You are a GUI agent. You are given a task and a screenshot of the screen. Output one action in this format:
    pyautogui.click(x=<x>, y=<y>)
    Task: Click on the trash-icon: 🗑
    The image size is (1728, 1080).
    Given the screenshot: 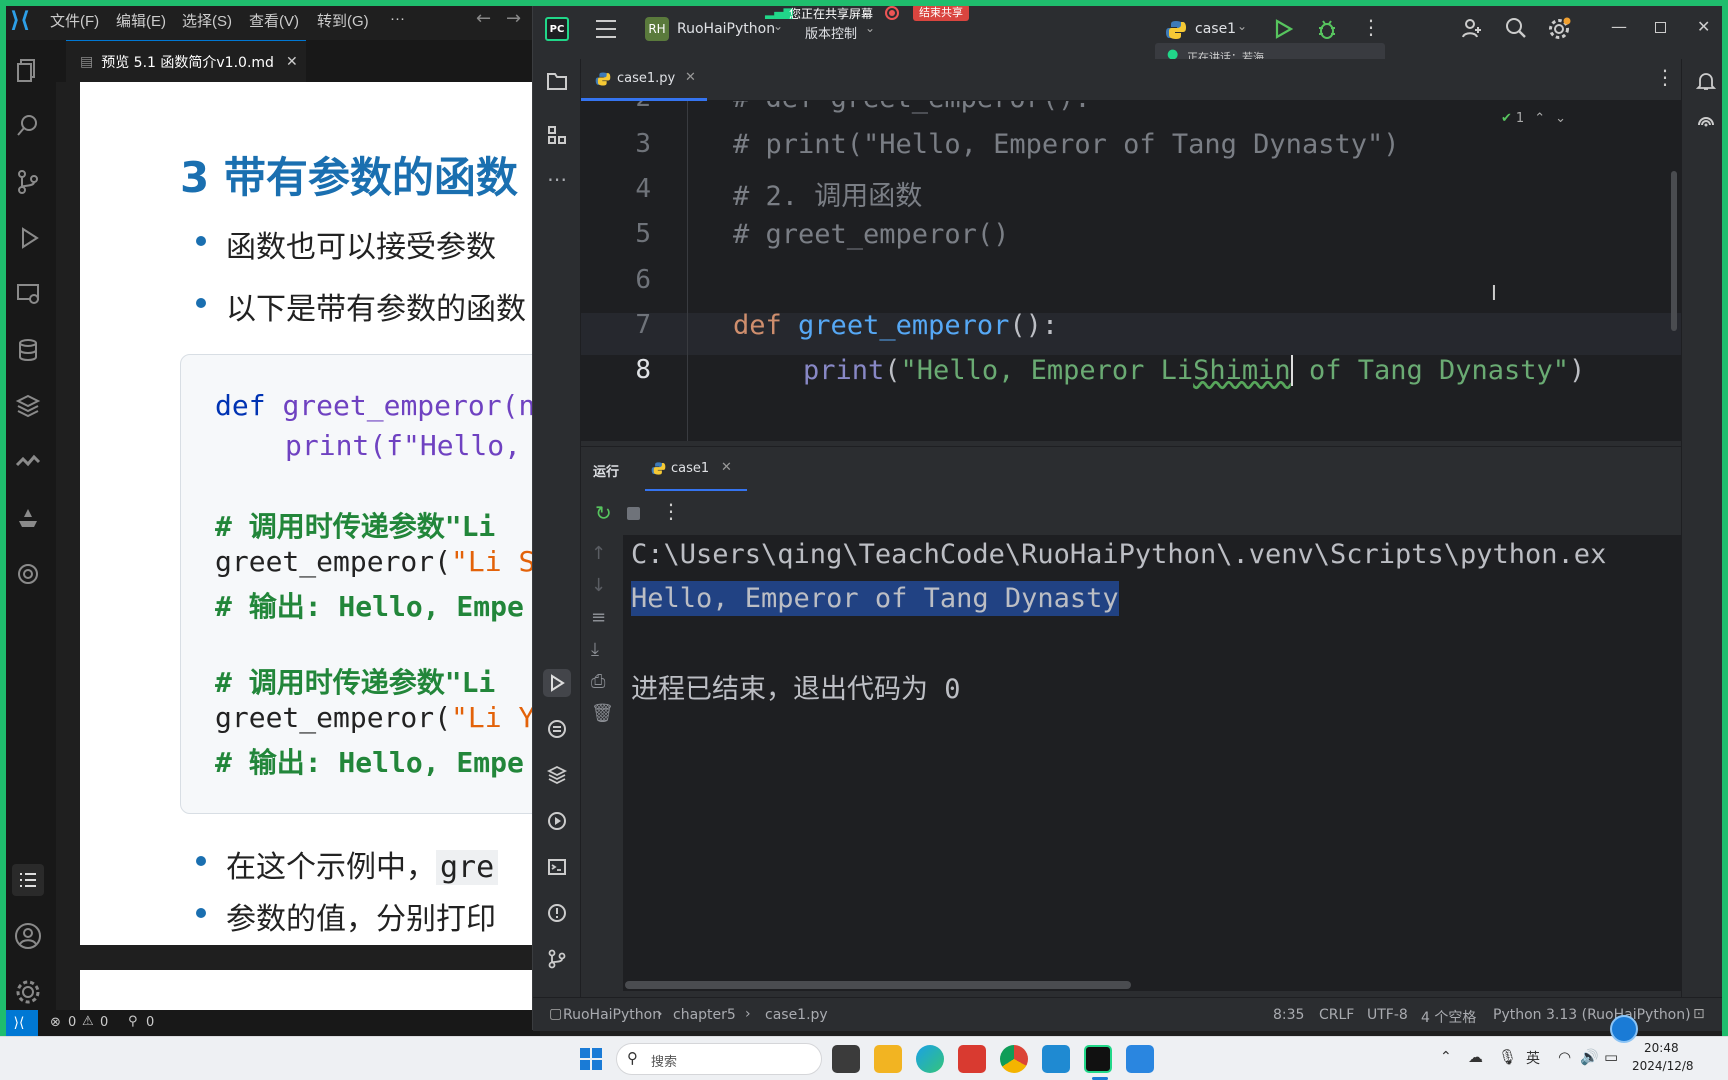 What is the action you would take?
    pyautogui.click(x=602, y=713)
    